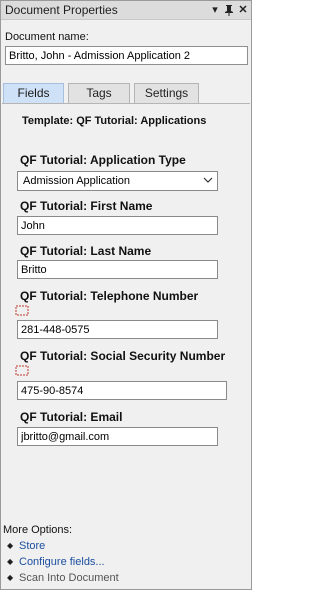 The height and width of the screenshot is (590, 320). Describe the element at coordinates (117, 329) in the screenshot. I see `telephone-input` at that location.